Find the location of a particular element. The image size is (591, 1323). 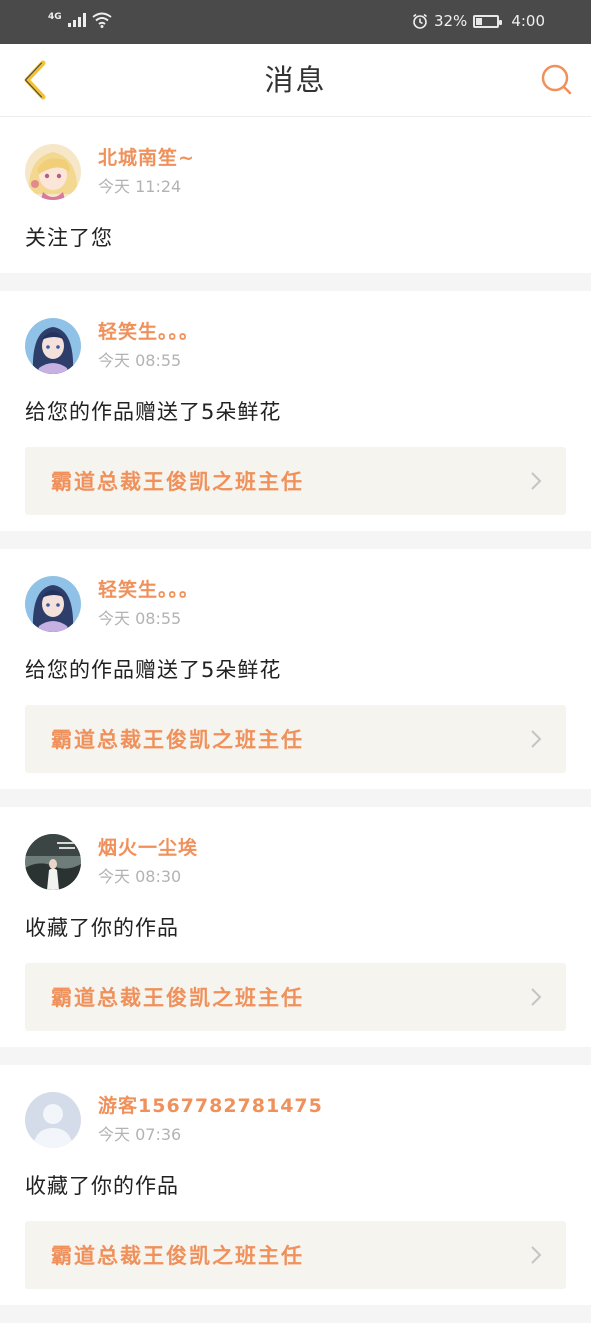

search-button is located at coordinates (557, 80).